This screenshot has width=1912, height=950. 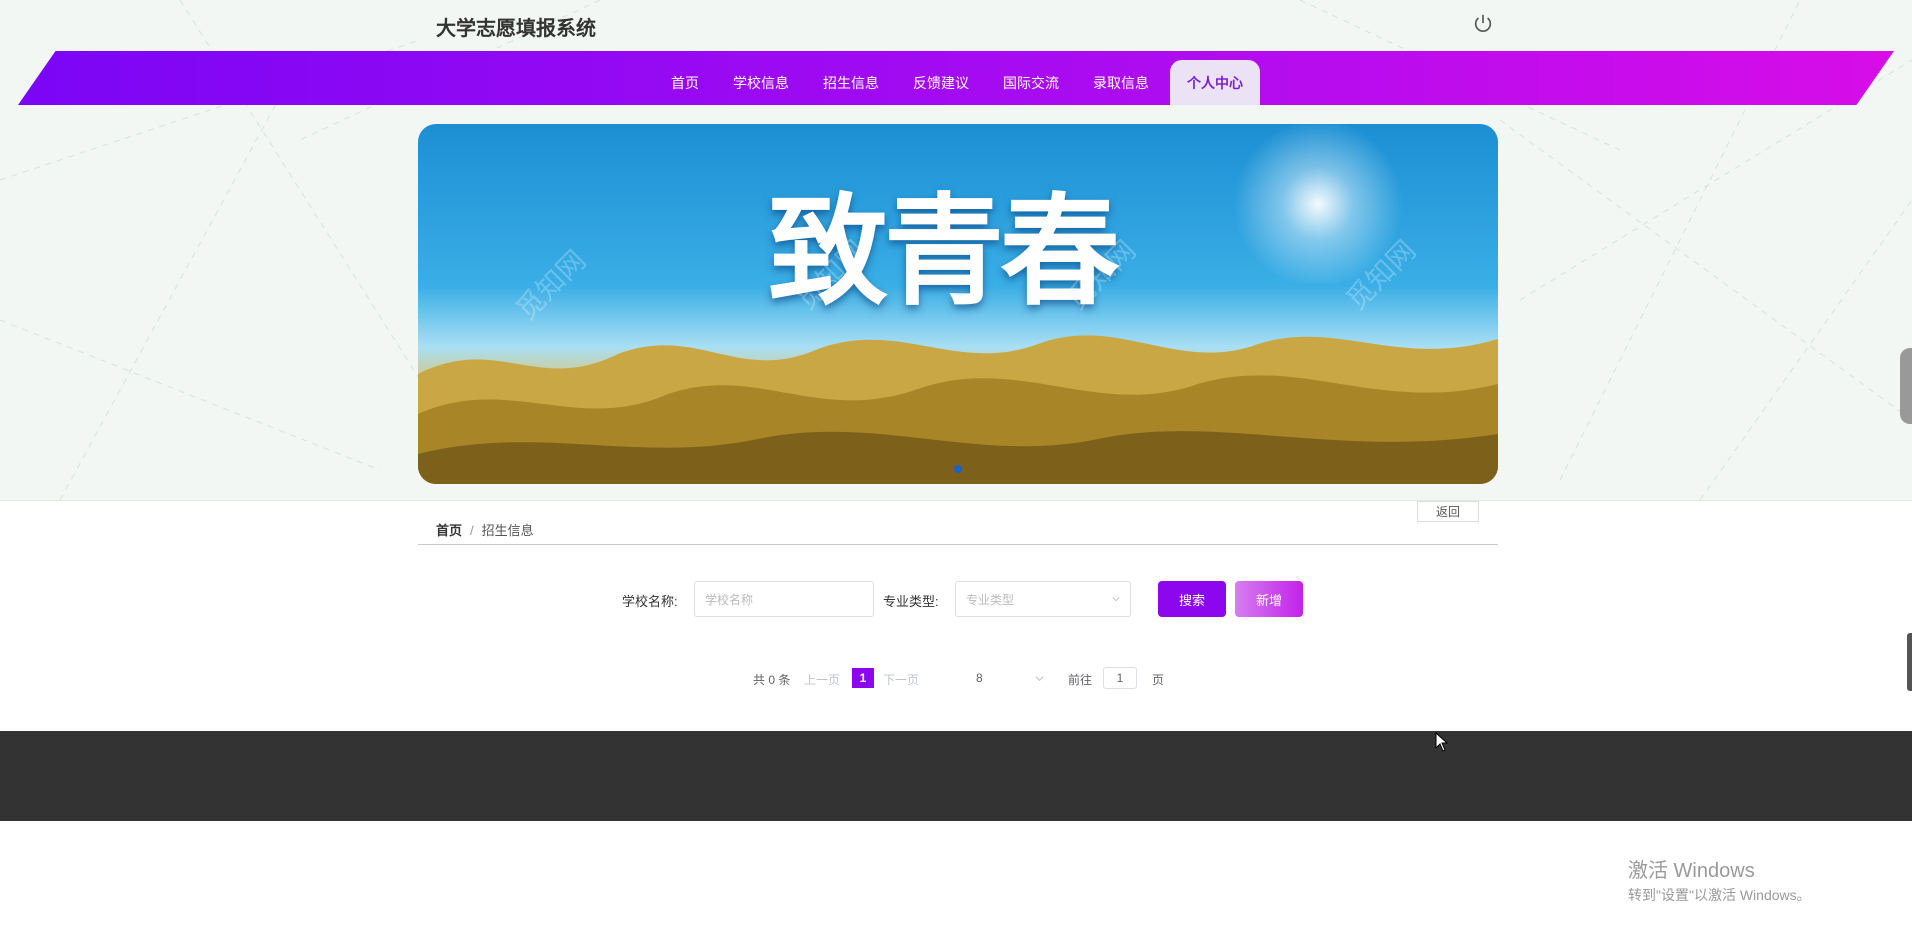 What do you see at coordinates (901, 679) in the screenshot?
I see `pagination-next: 下一页` at bounding box center [901, 679].